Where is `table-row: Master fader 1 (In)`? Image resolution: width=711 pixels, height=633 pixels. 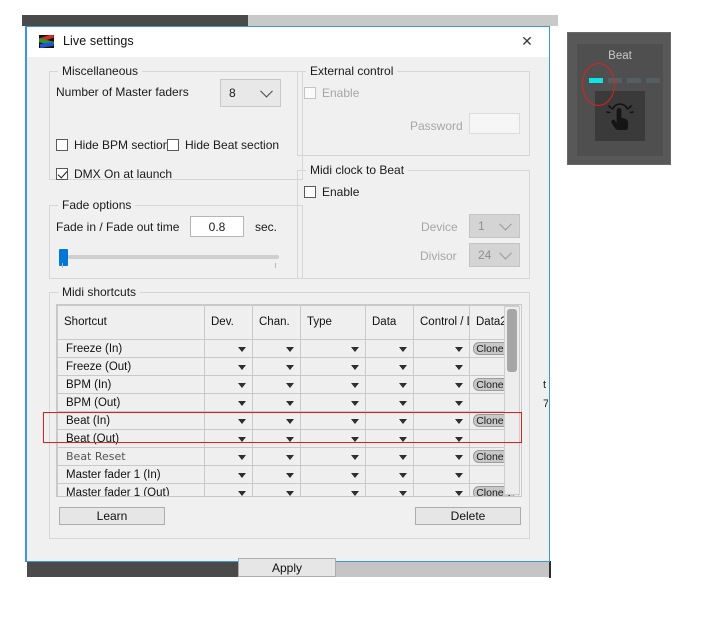 table-row: Master fader 1 (In) is located at coordinates (288, 474).